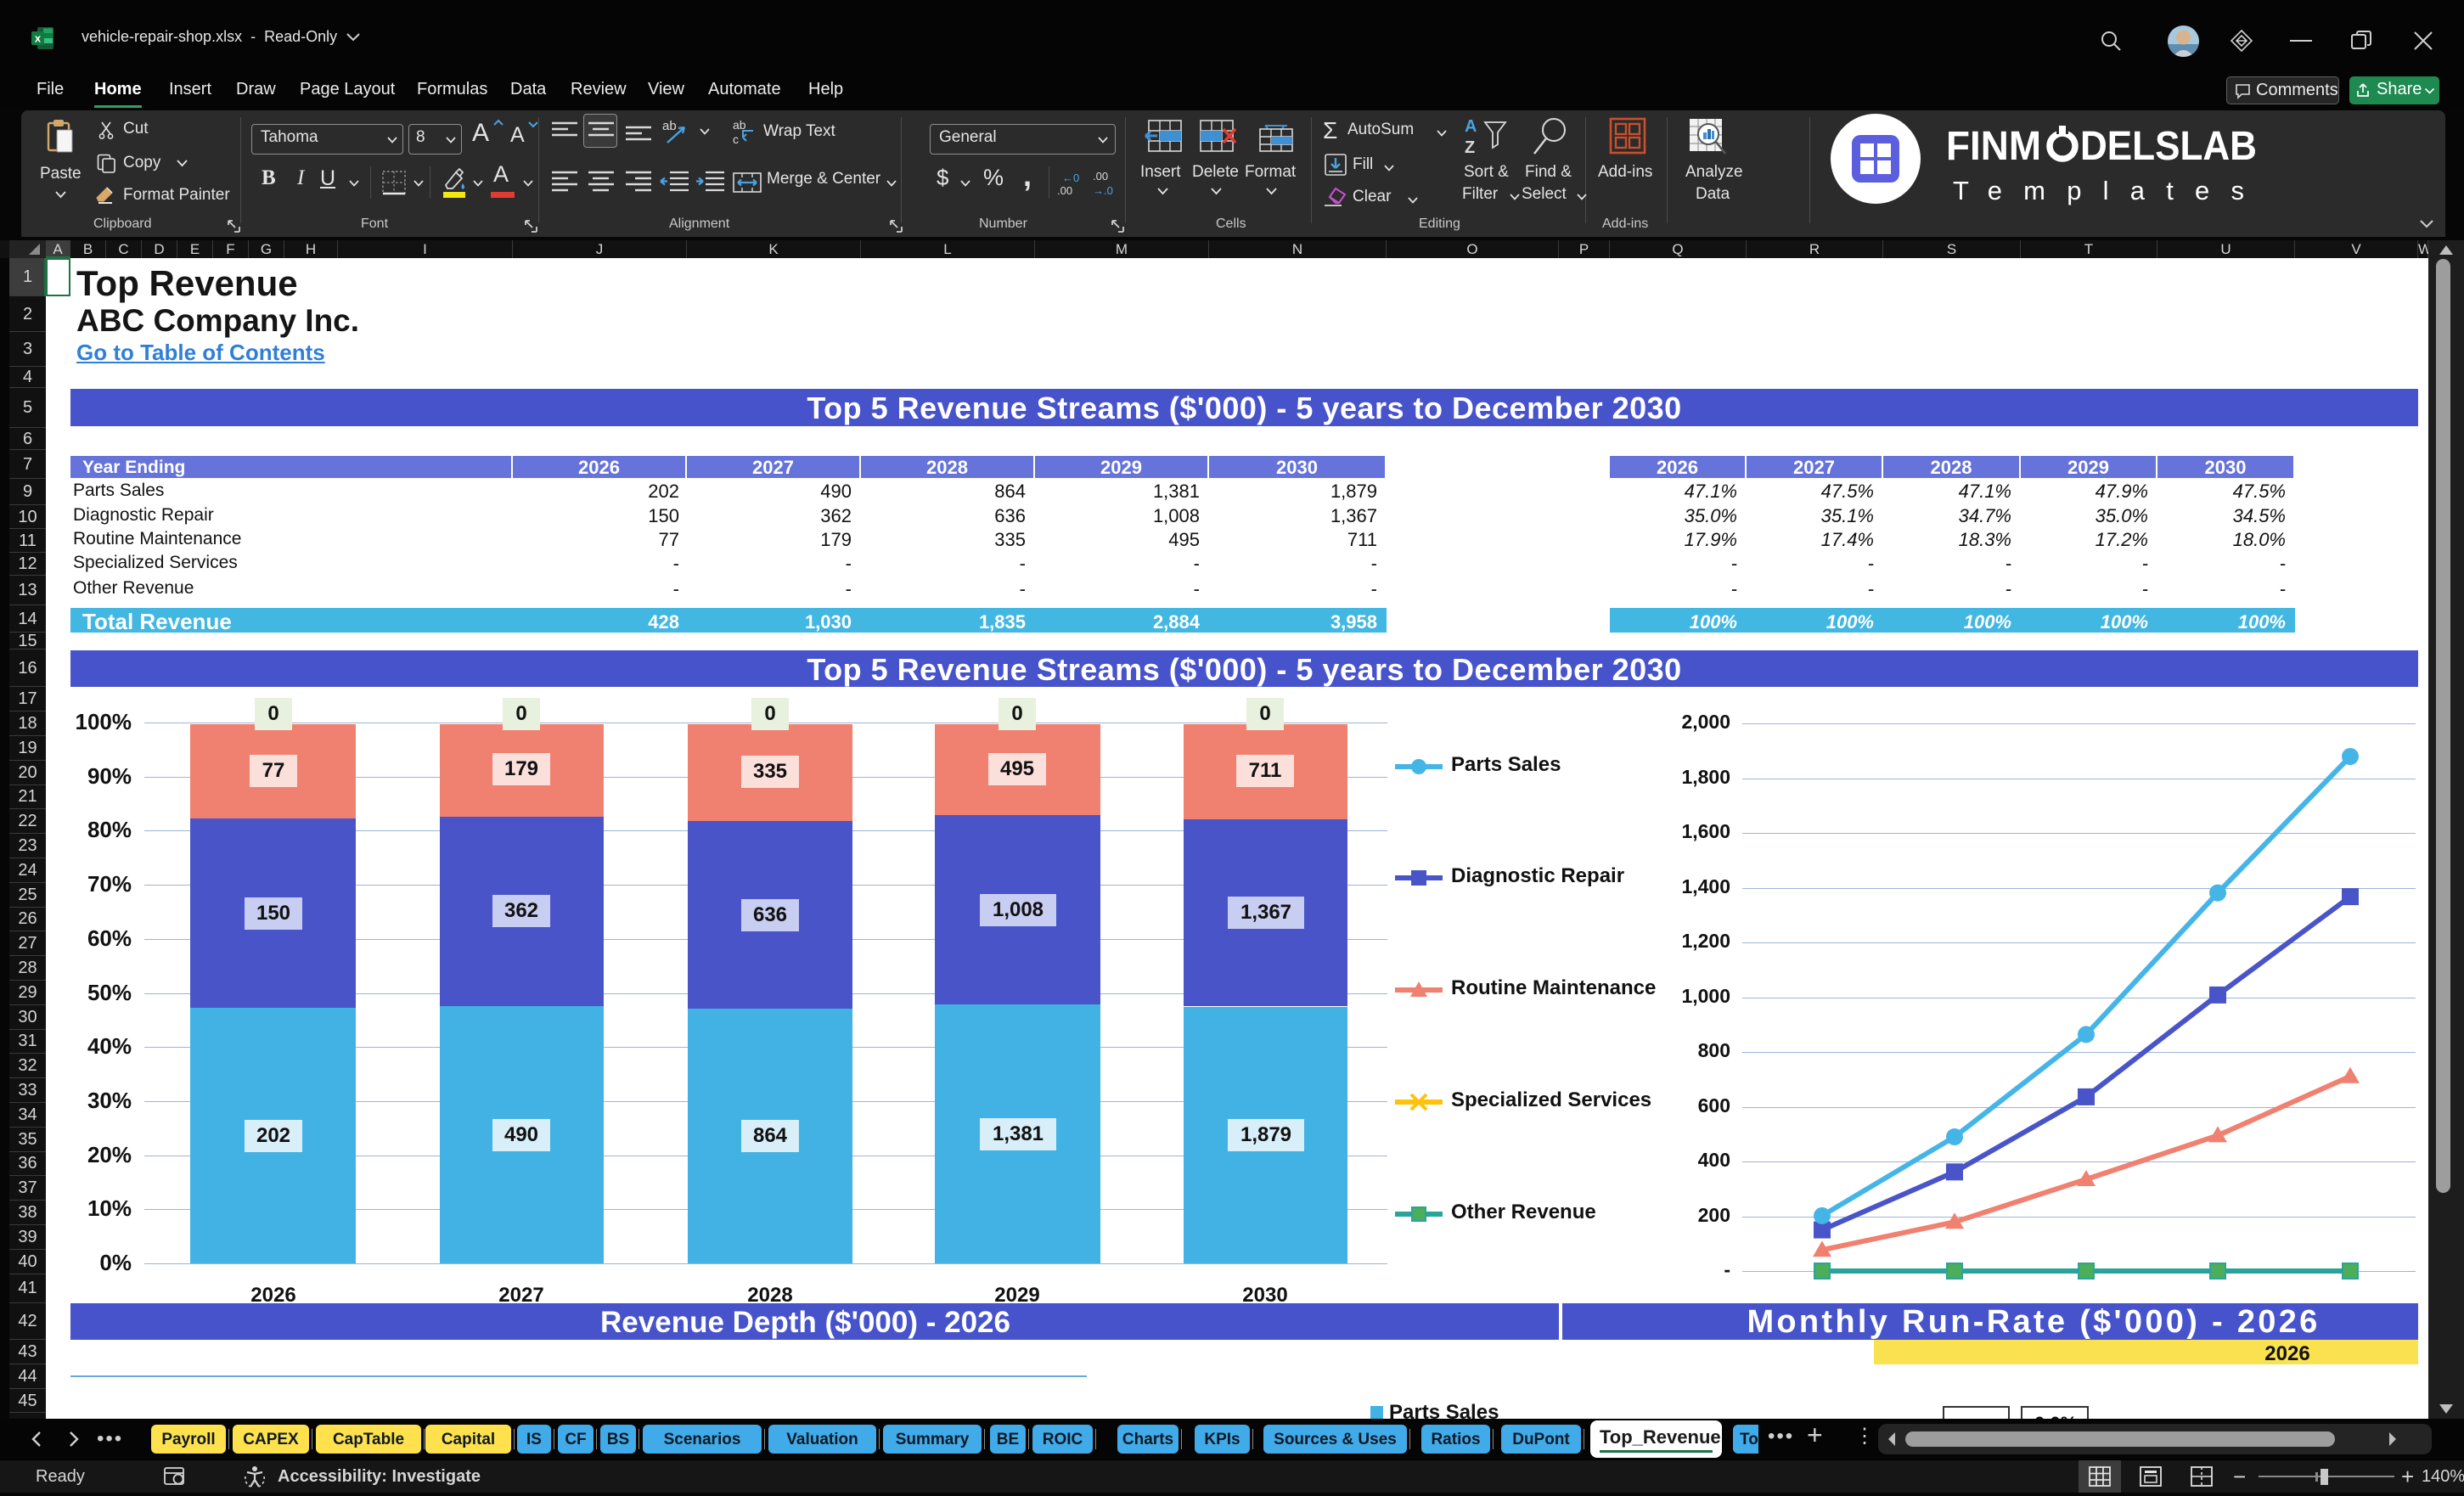 The width and height of the screenshot is (2464, 1496). What do you see at coordinates (1070, 178) in the screenshot?
I see `svg-text: ←0` at bounding box center [1070, 178].